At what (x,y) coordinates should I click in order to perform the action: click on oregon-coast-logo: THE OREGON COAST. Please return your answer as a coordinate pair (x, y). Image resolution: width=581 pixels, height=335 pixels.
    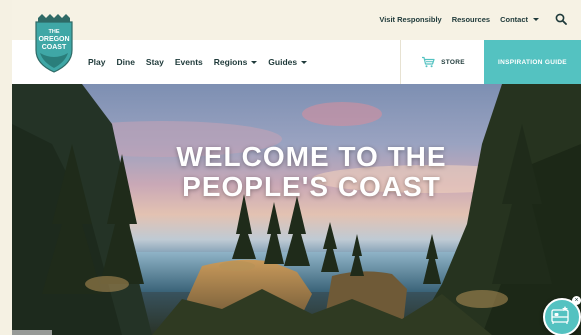
    Looking at the image, I should click on (54, 43).